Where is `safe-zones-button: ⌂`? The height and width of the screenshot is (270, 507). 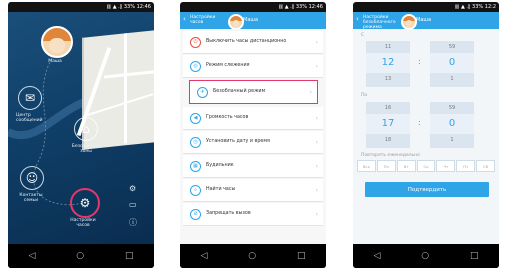
safe-zones-button: ⌂ is located at coordinates (86, 129).